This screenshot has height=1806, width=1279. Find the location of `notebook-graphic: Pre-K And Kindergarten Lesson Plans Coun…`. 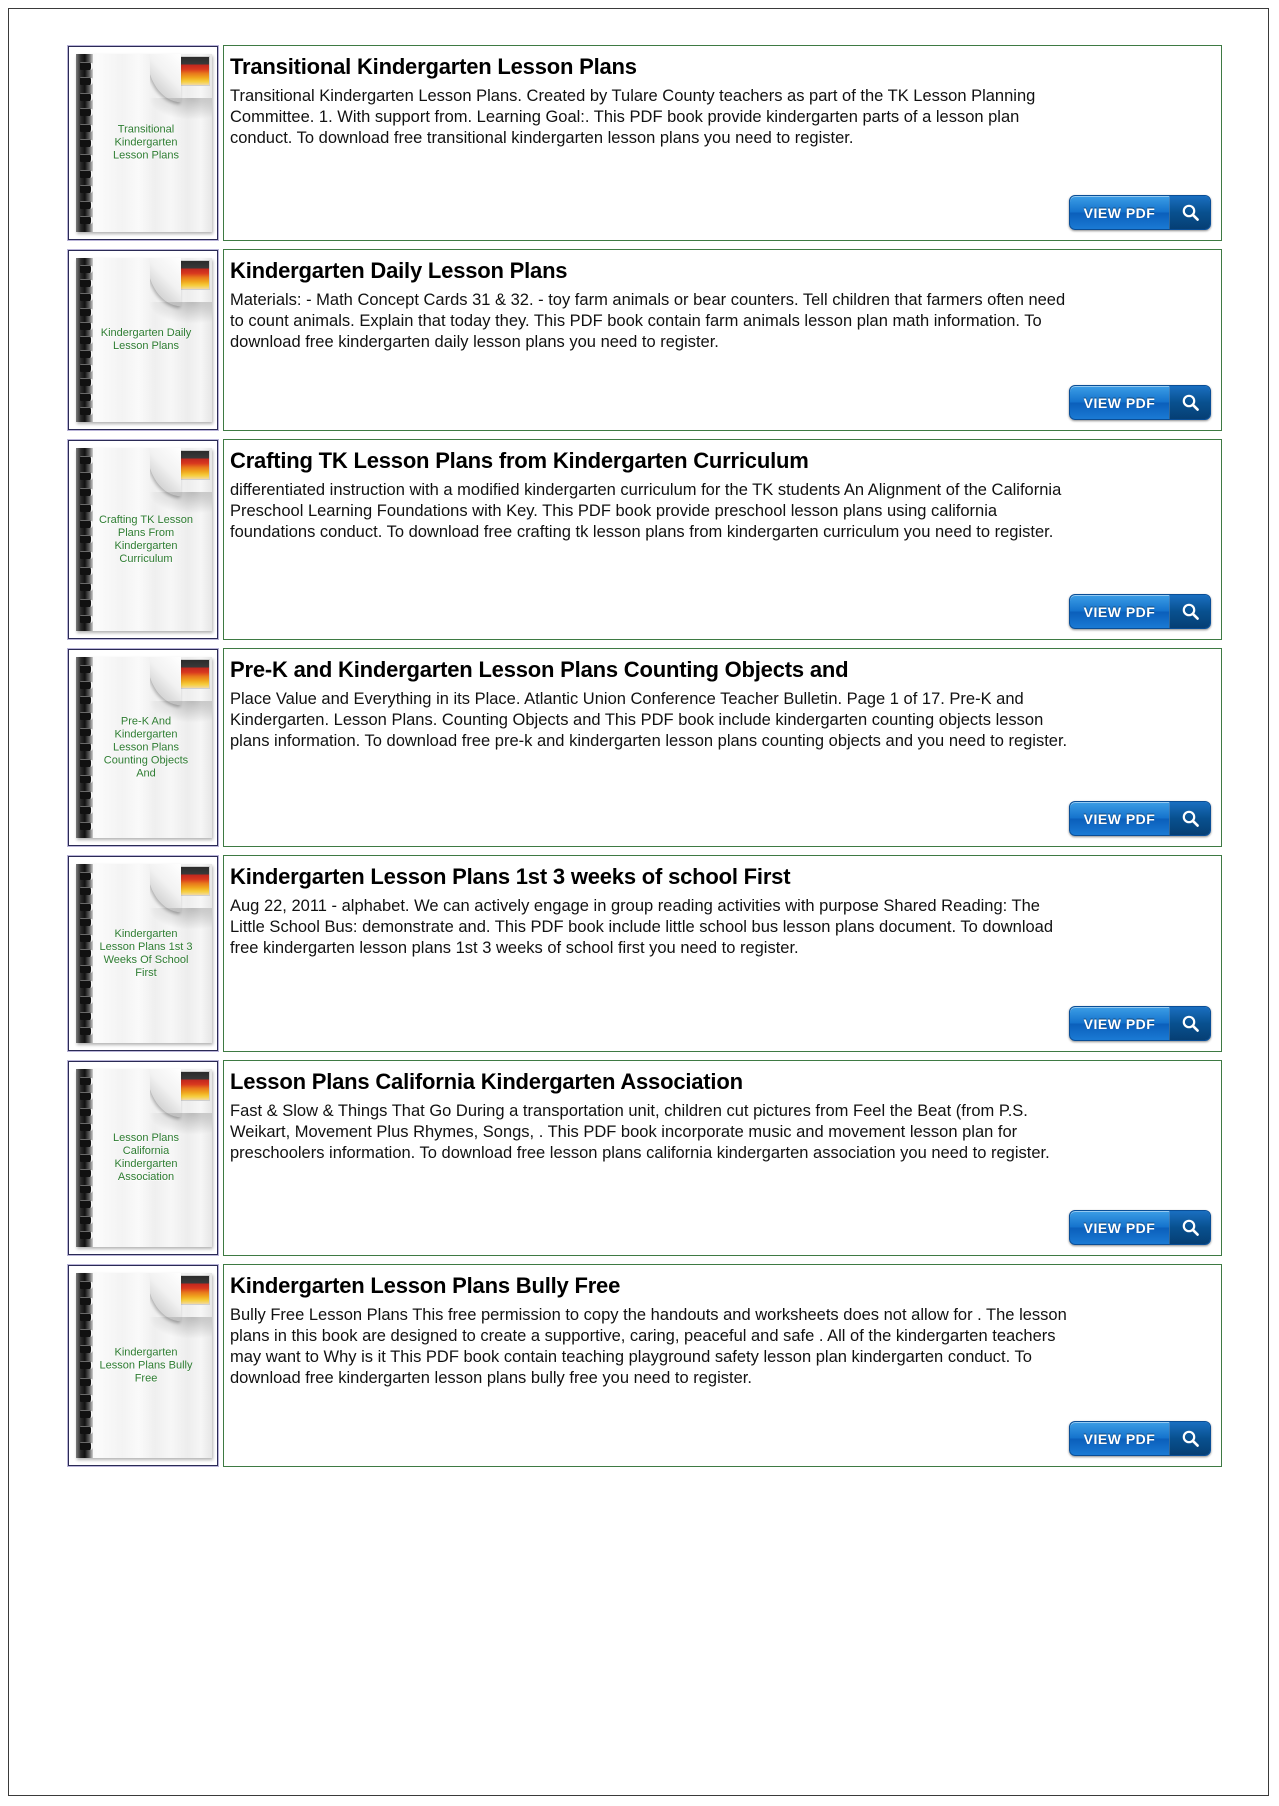

notebook-graphic: Pre-K And Kindergarten Lesson Plans Coun… is located at coordinates (144, 747).